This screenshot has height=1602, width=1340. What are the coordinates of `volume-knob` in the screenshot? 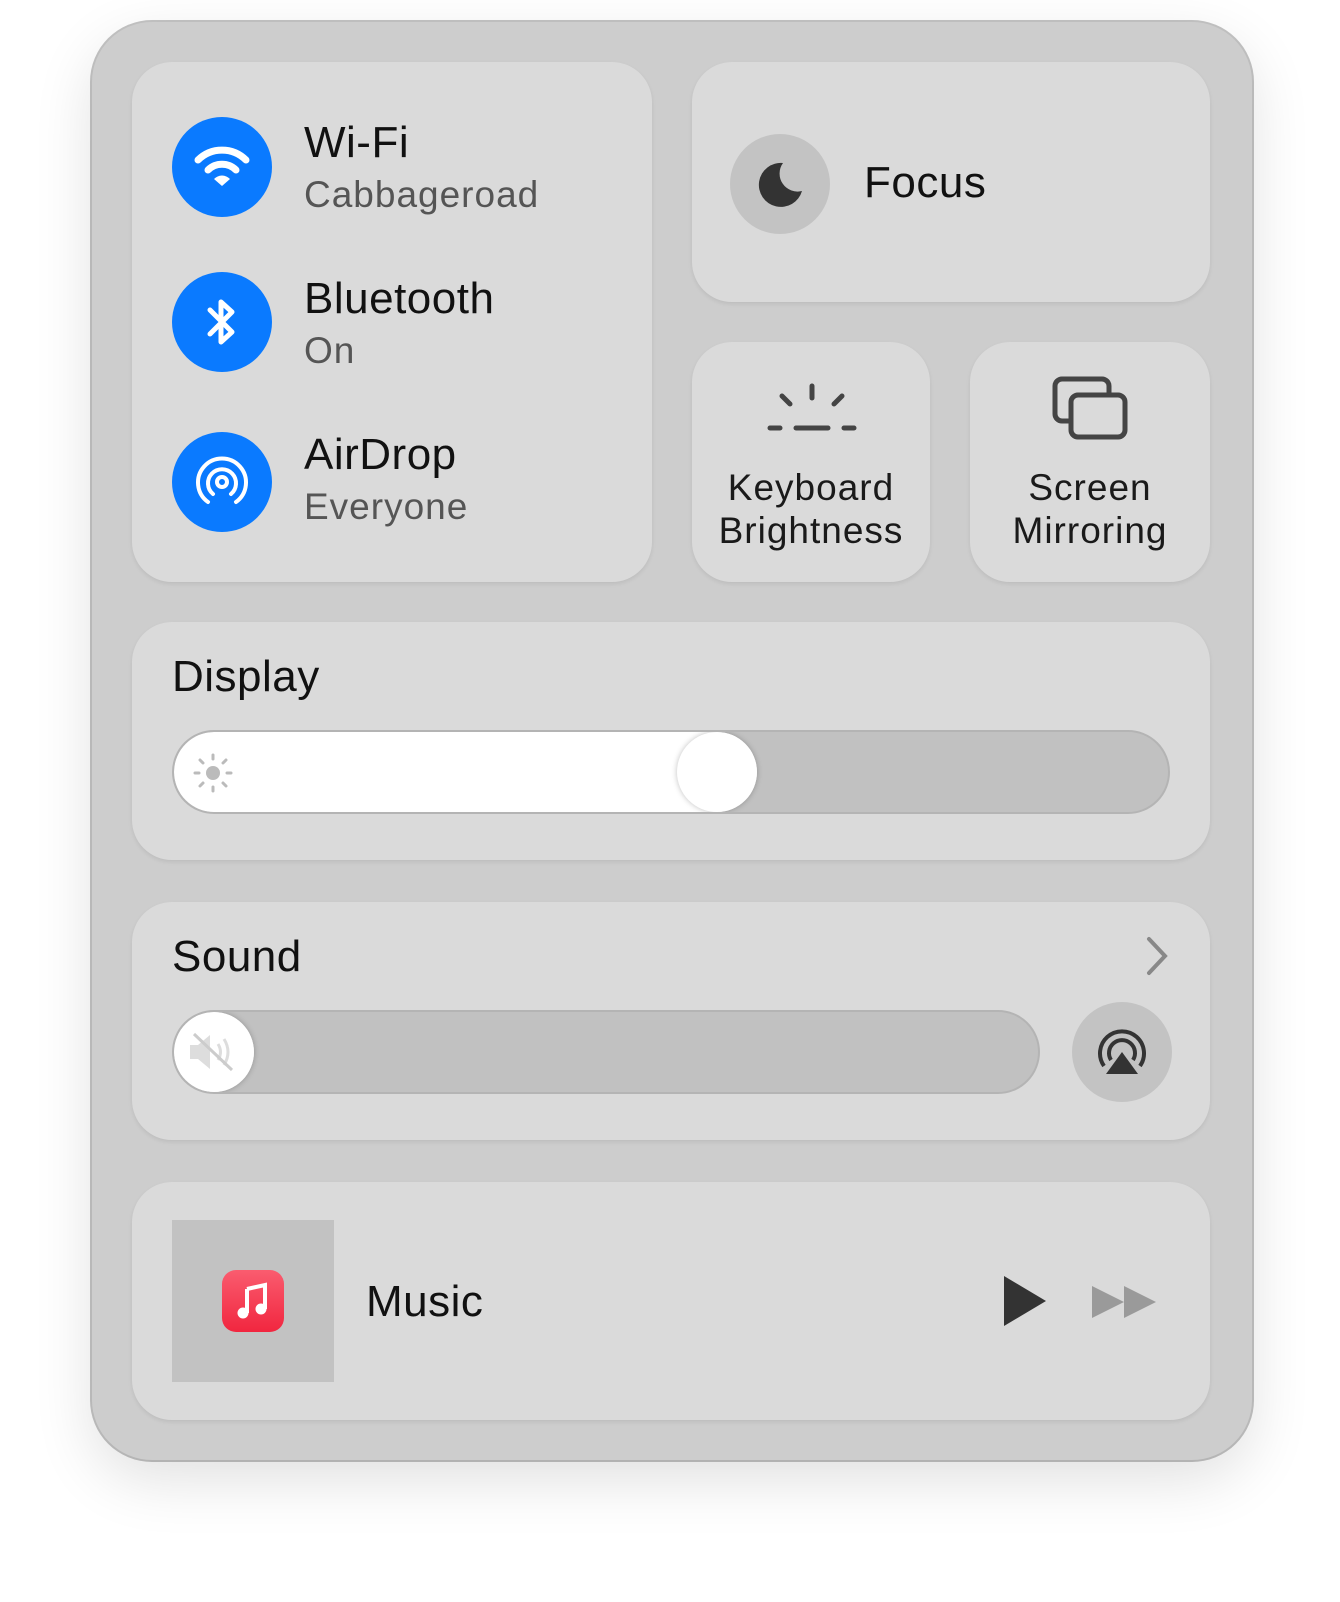 It's located at (214, 1052).